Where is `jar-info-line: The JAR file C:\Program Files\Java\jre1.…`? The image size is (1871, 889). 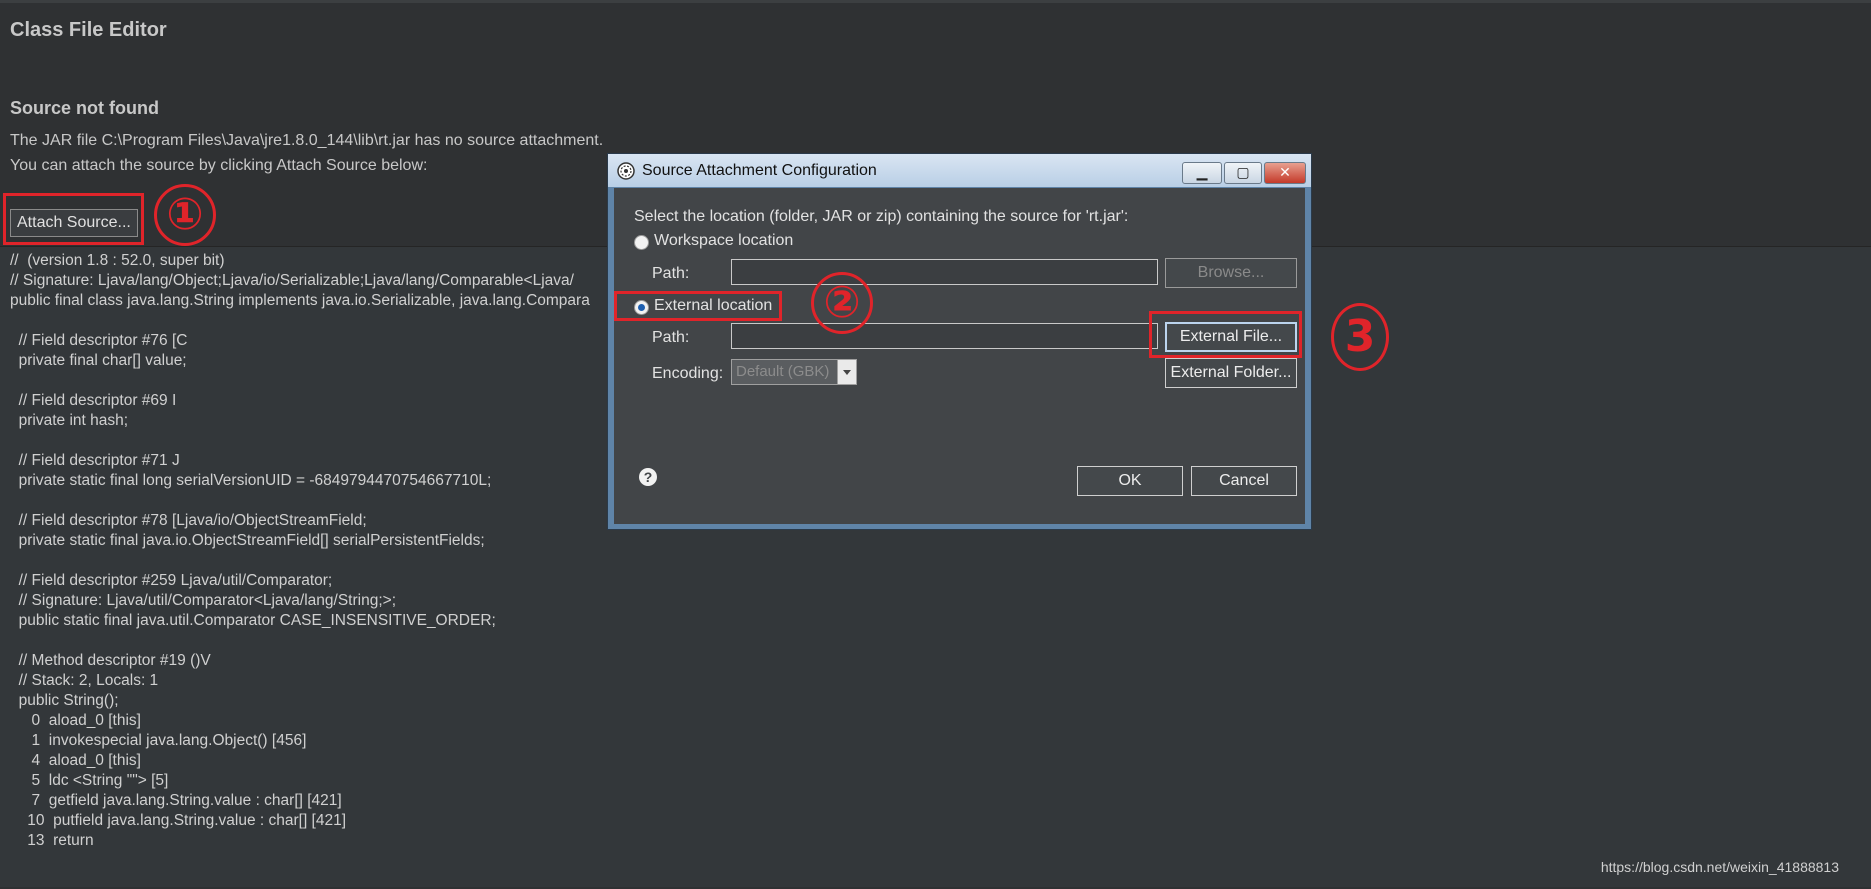
jar-info-line: The JAR file C:\Program Files\Java\jre1.… is located at coordinates (307, 140).